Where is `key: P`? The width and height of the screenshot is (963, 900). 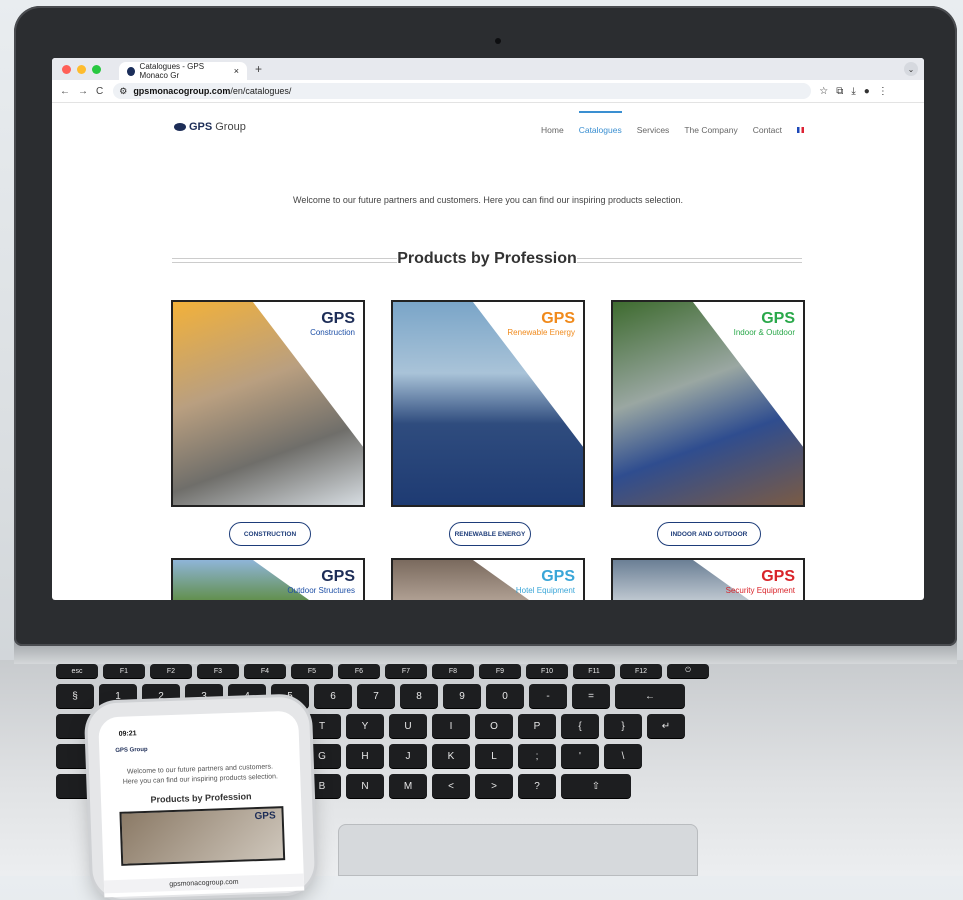 key: P is located at coordinates (537, 726).